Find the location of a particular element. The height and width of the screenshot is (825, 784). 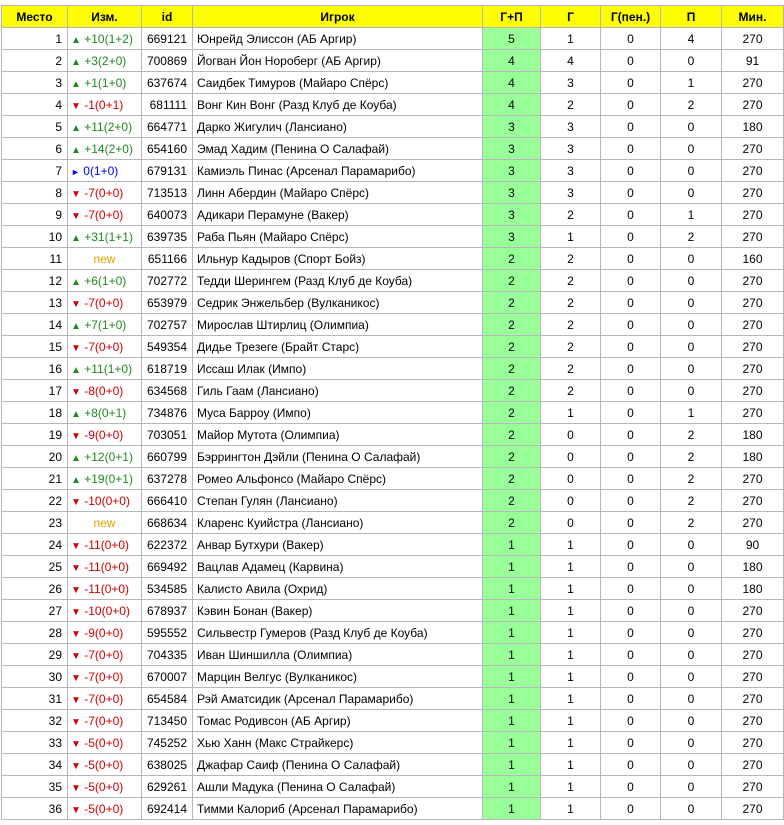

change-cell: ▼ -7(0+0) is located at coordinates (104, 676).